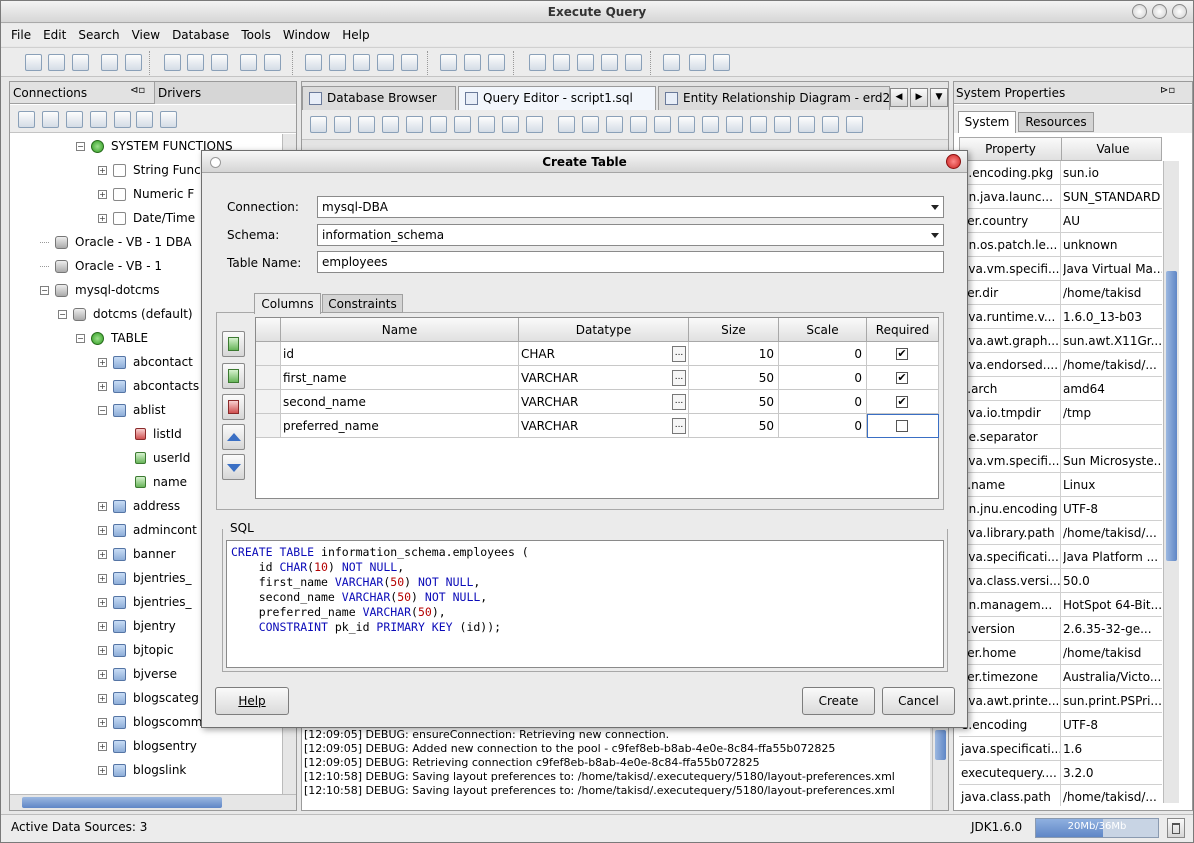 The image size is (1194, 843). What do you see at coordinates (200, 35) in the screenshot?
I see `menu-database: Database` at bounding box center [200, 35].